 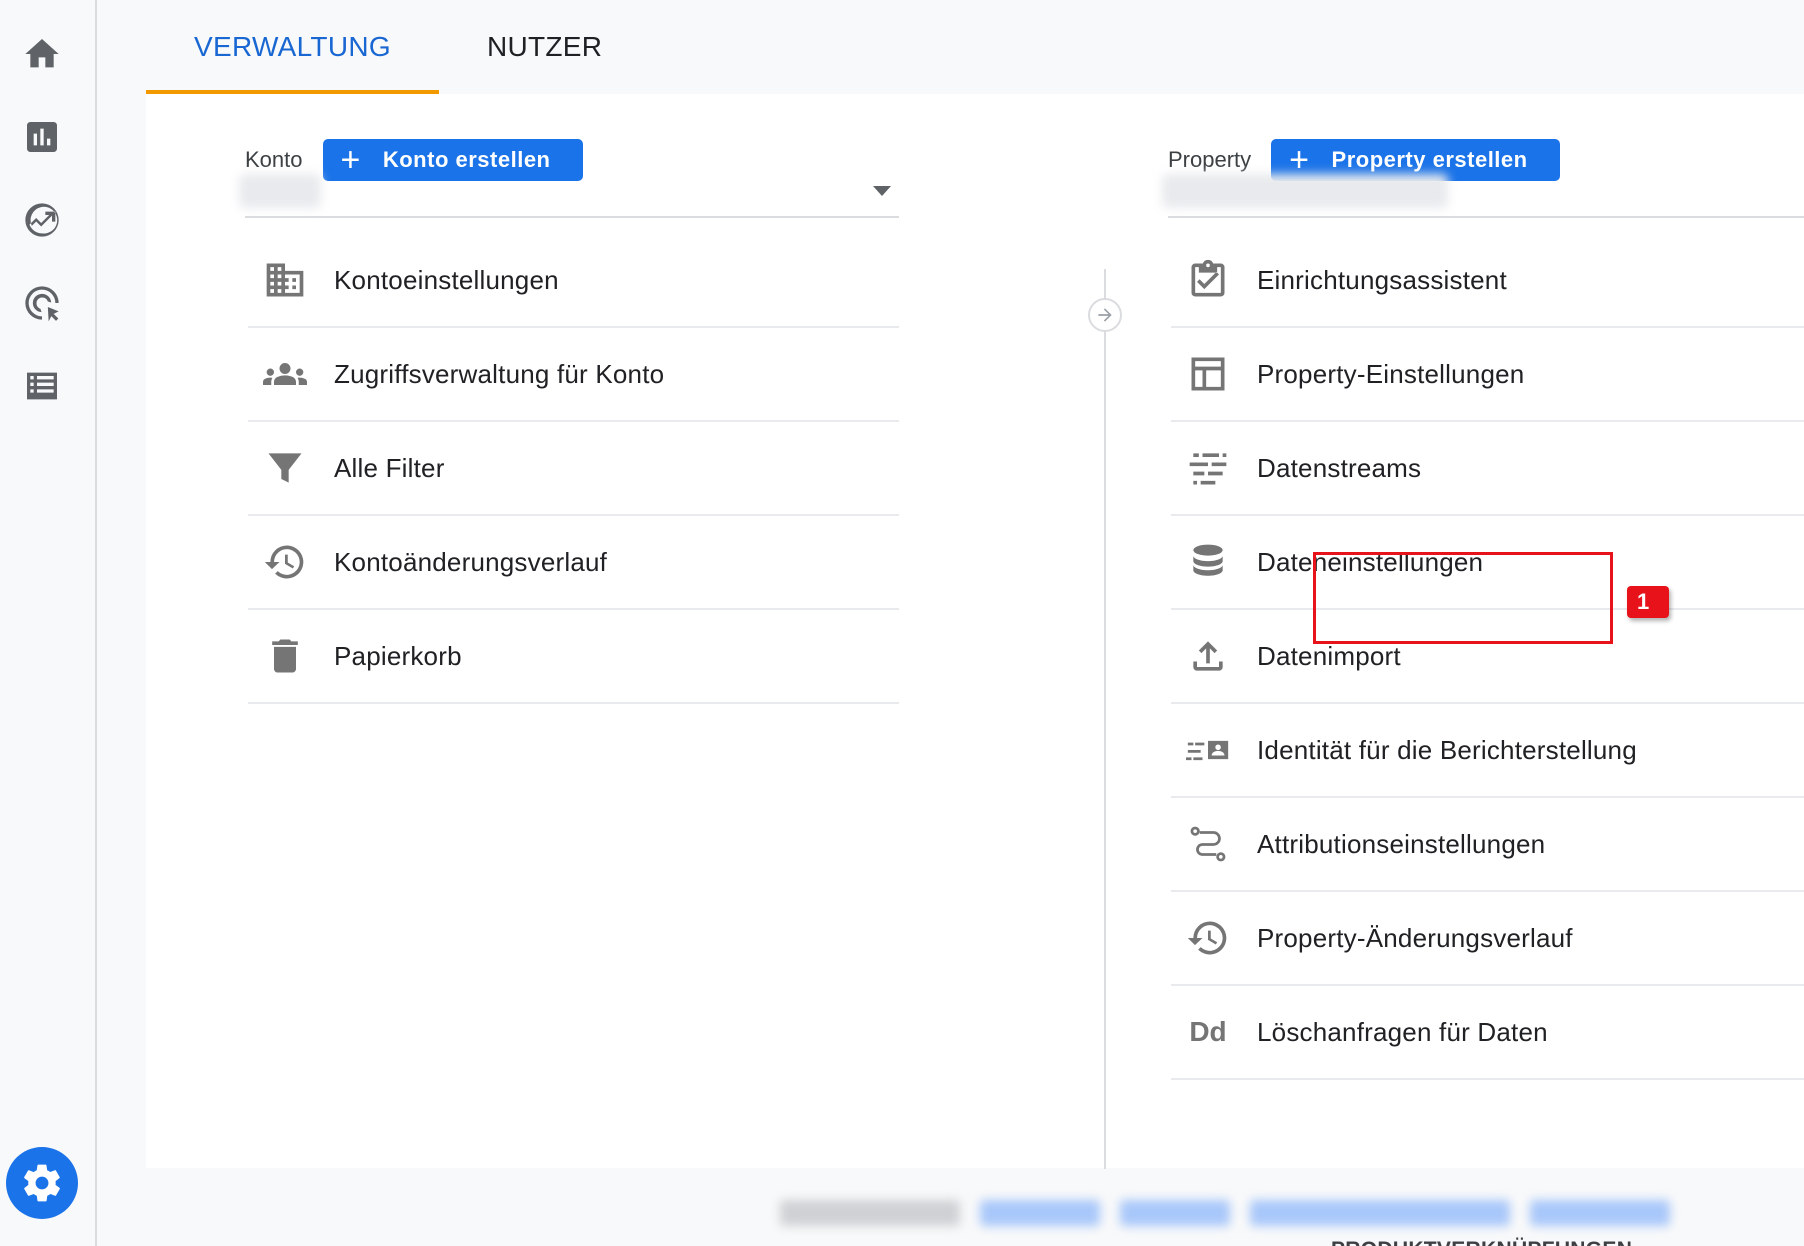 I want to click on menu-item-label: Property-Einstellungen, so click(x=1391, y=373).